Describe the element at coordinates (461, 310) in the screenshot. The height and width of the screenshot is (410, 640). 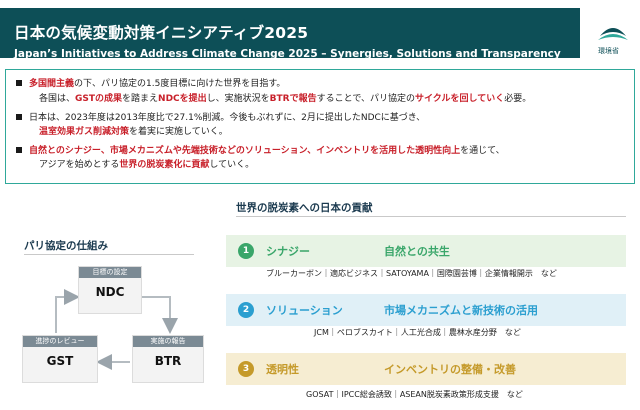
I see `band-description: 市場メカニズムと新技術の活用` at that location.